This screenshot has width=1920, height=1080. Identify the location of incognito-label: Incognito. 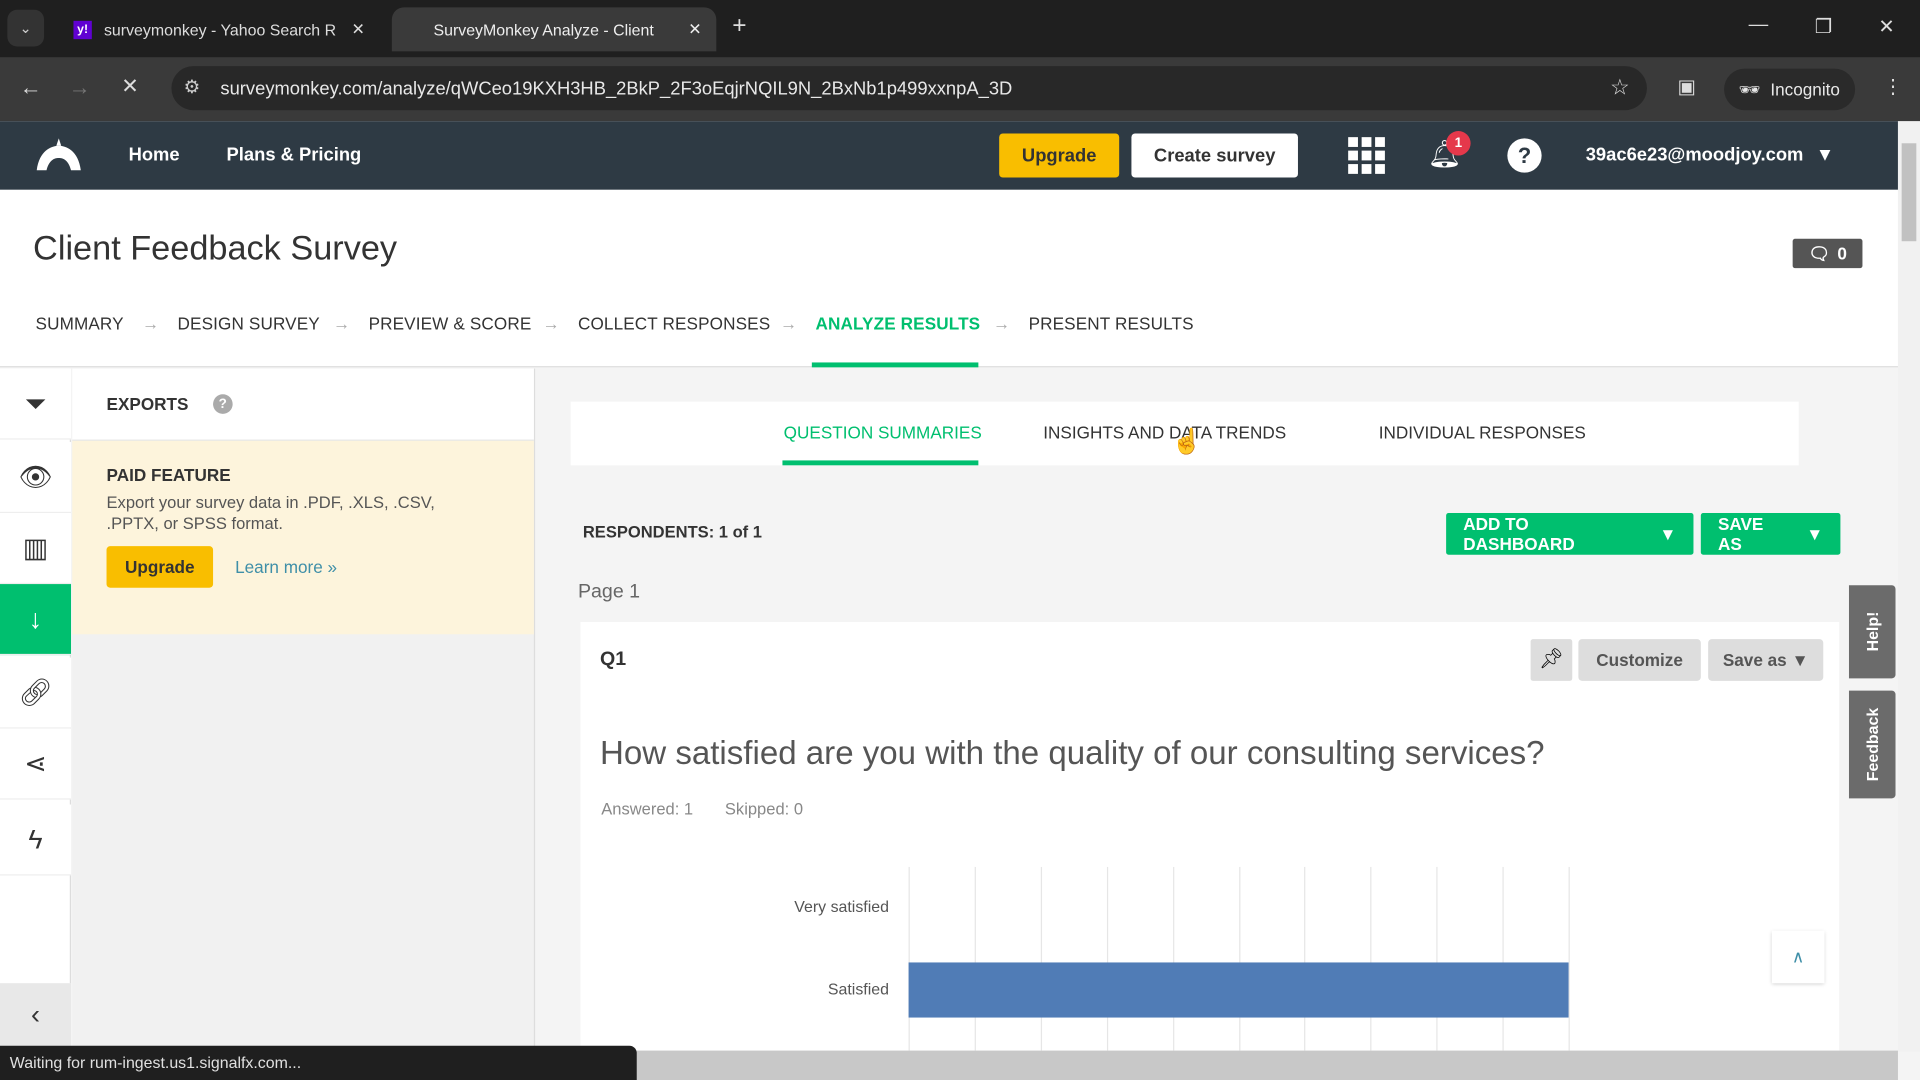
(1805, 89).